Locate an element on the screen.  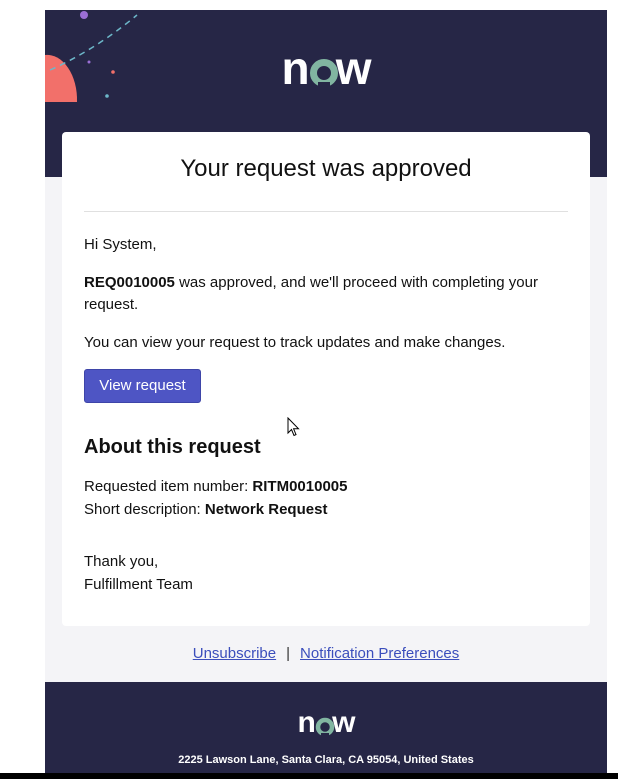
thanks-text: Thank you, is located at coordinates (121, 561).